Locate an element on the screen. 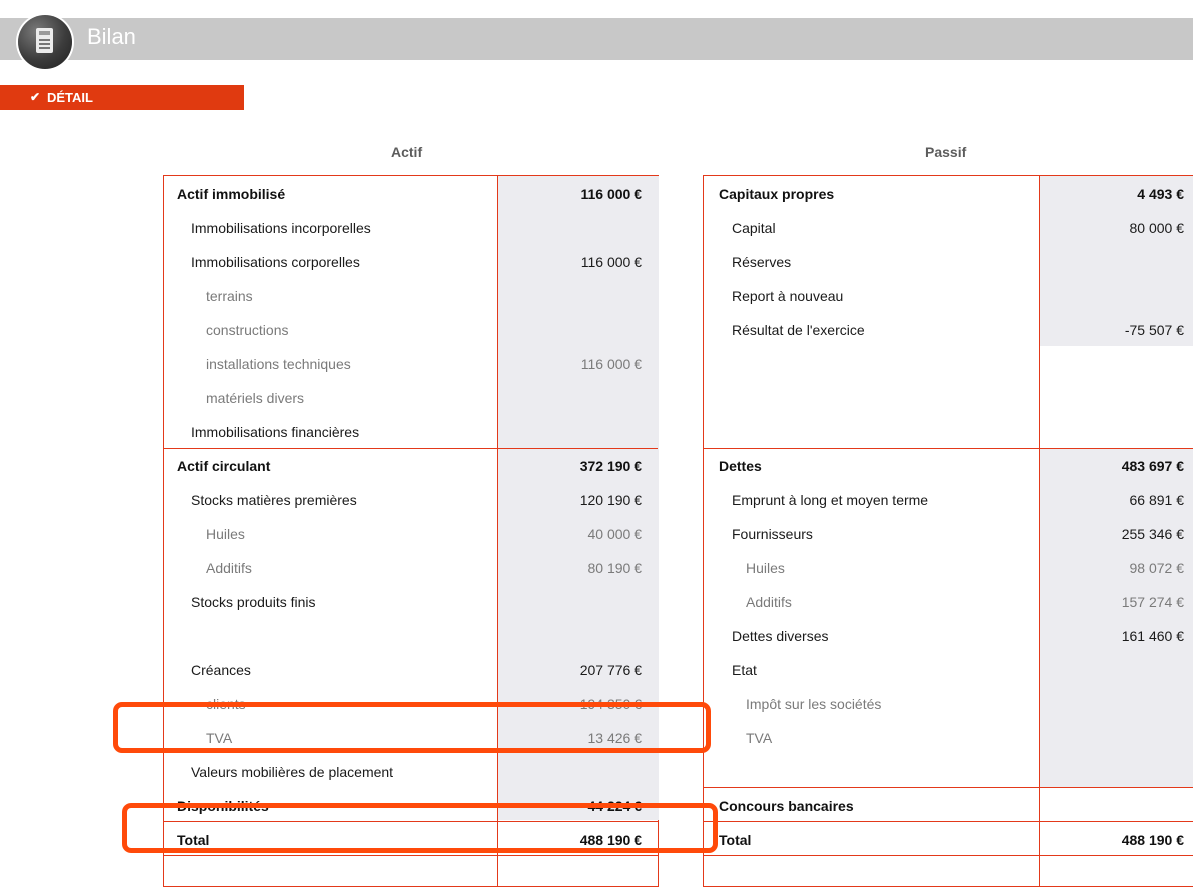 This screenshot has height=887, width=1193. actif-row: Valeurs mobilières de placement is located at coordinates (411, 771).